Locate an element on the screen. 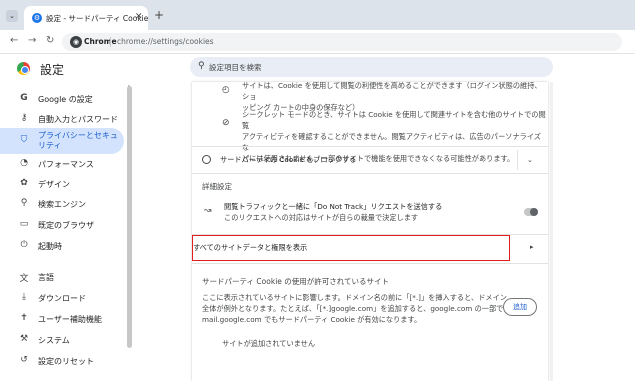  add-site-button: 追加 is located at coordinates (520, 307).